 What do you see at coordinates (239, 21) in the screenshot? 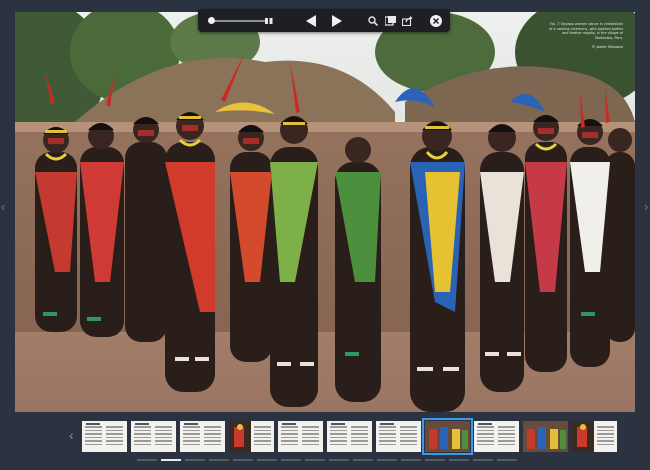
I see `zoom-slider-track` at bounding box center [239, 21].